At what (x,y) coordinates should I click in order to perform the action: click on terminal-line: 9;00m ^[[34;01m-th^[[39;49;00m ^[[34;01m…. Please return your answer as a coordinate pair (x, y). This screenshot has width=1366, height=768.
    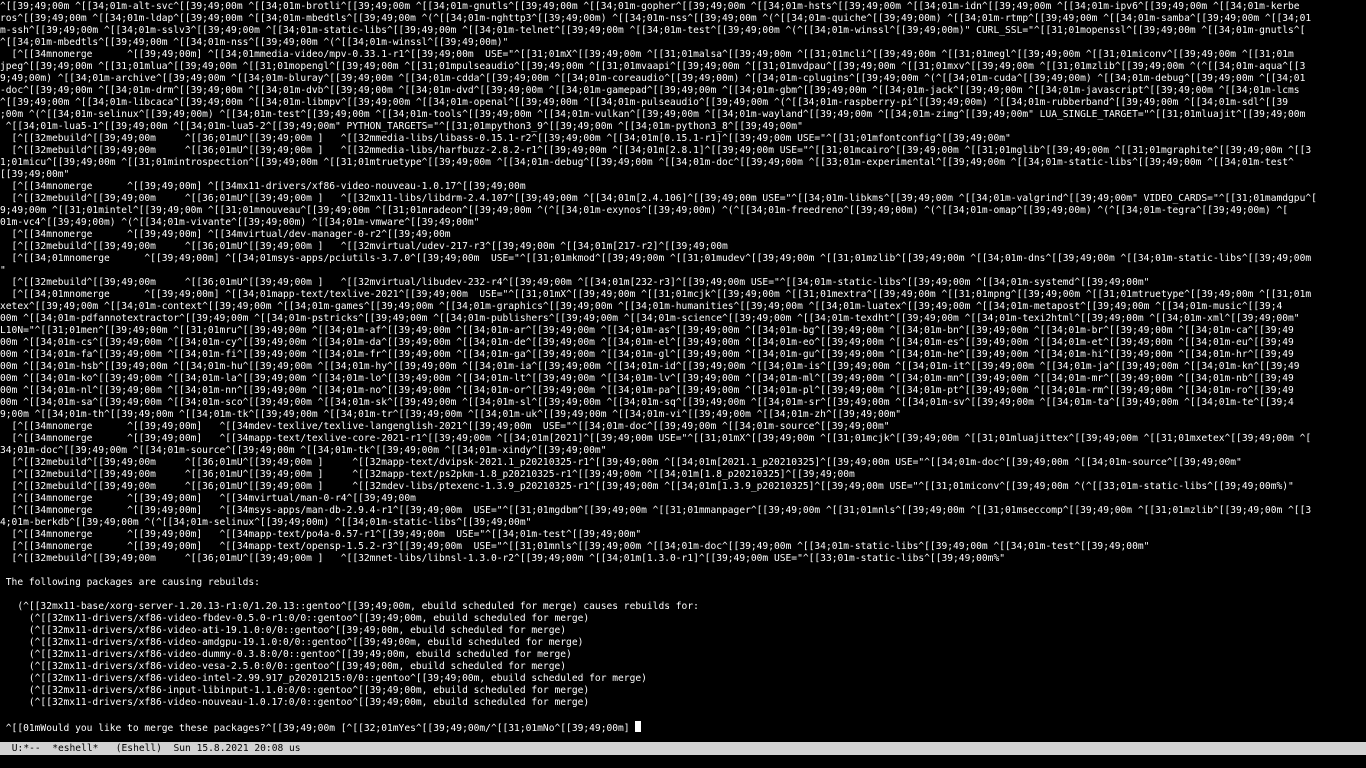
    Looking at the image, I should click on (683, 415).